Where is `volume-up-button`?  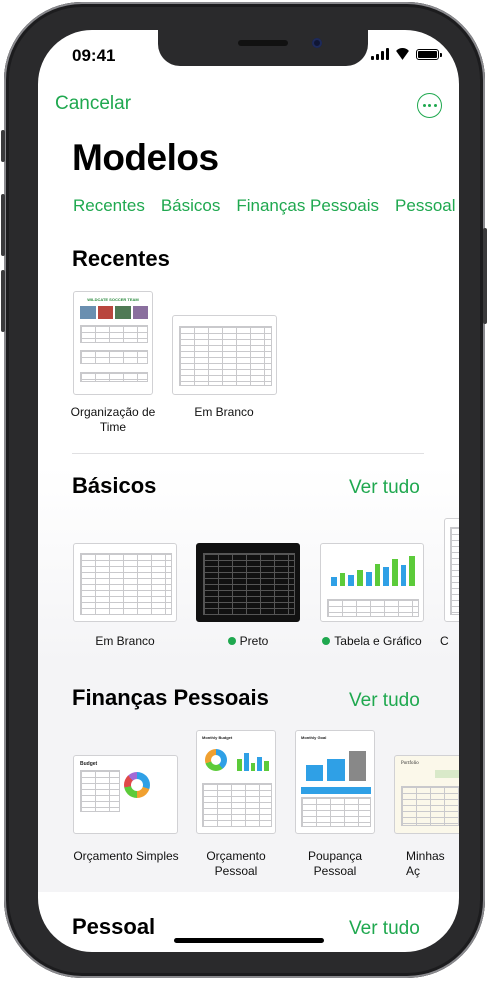 volume-up-button is located at coordinates (3, 225).